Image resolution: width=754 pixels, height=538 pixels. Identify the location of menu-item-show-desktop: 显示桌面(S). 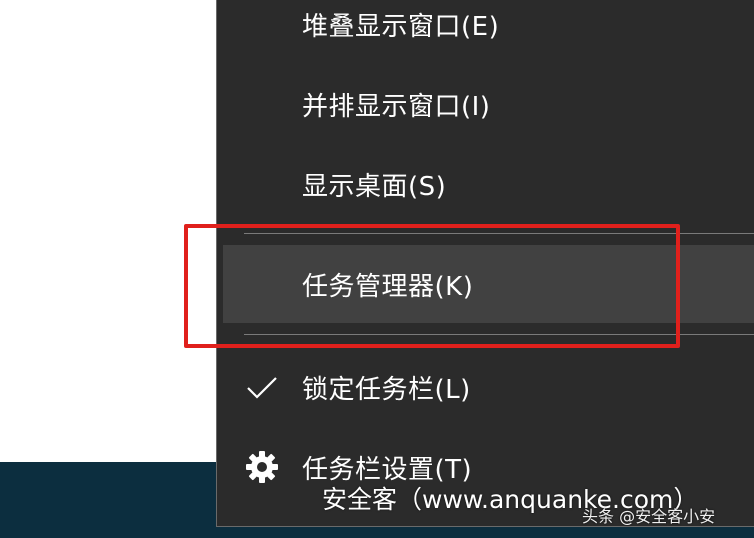
(485, 184).